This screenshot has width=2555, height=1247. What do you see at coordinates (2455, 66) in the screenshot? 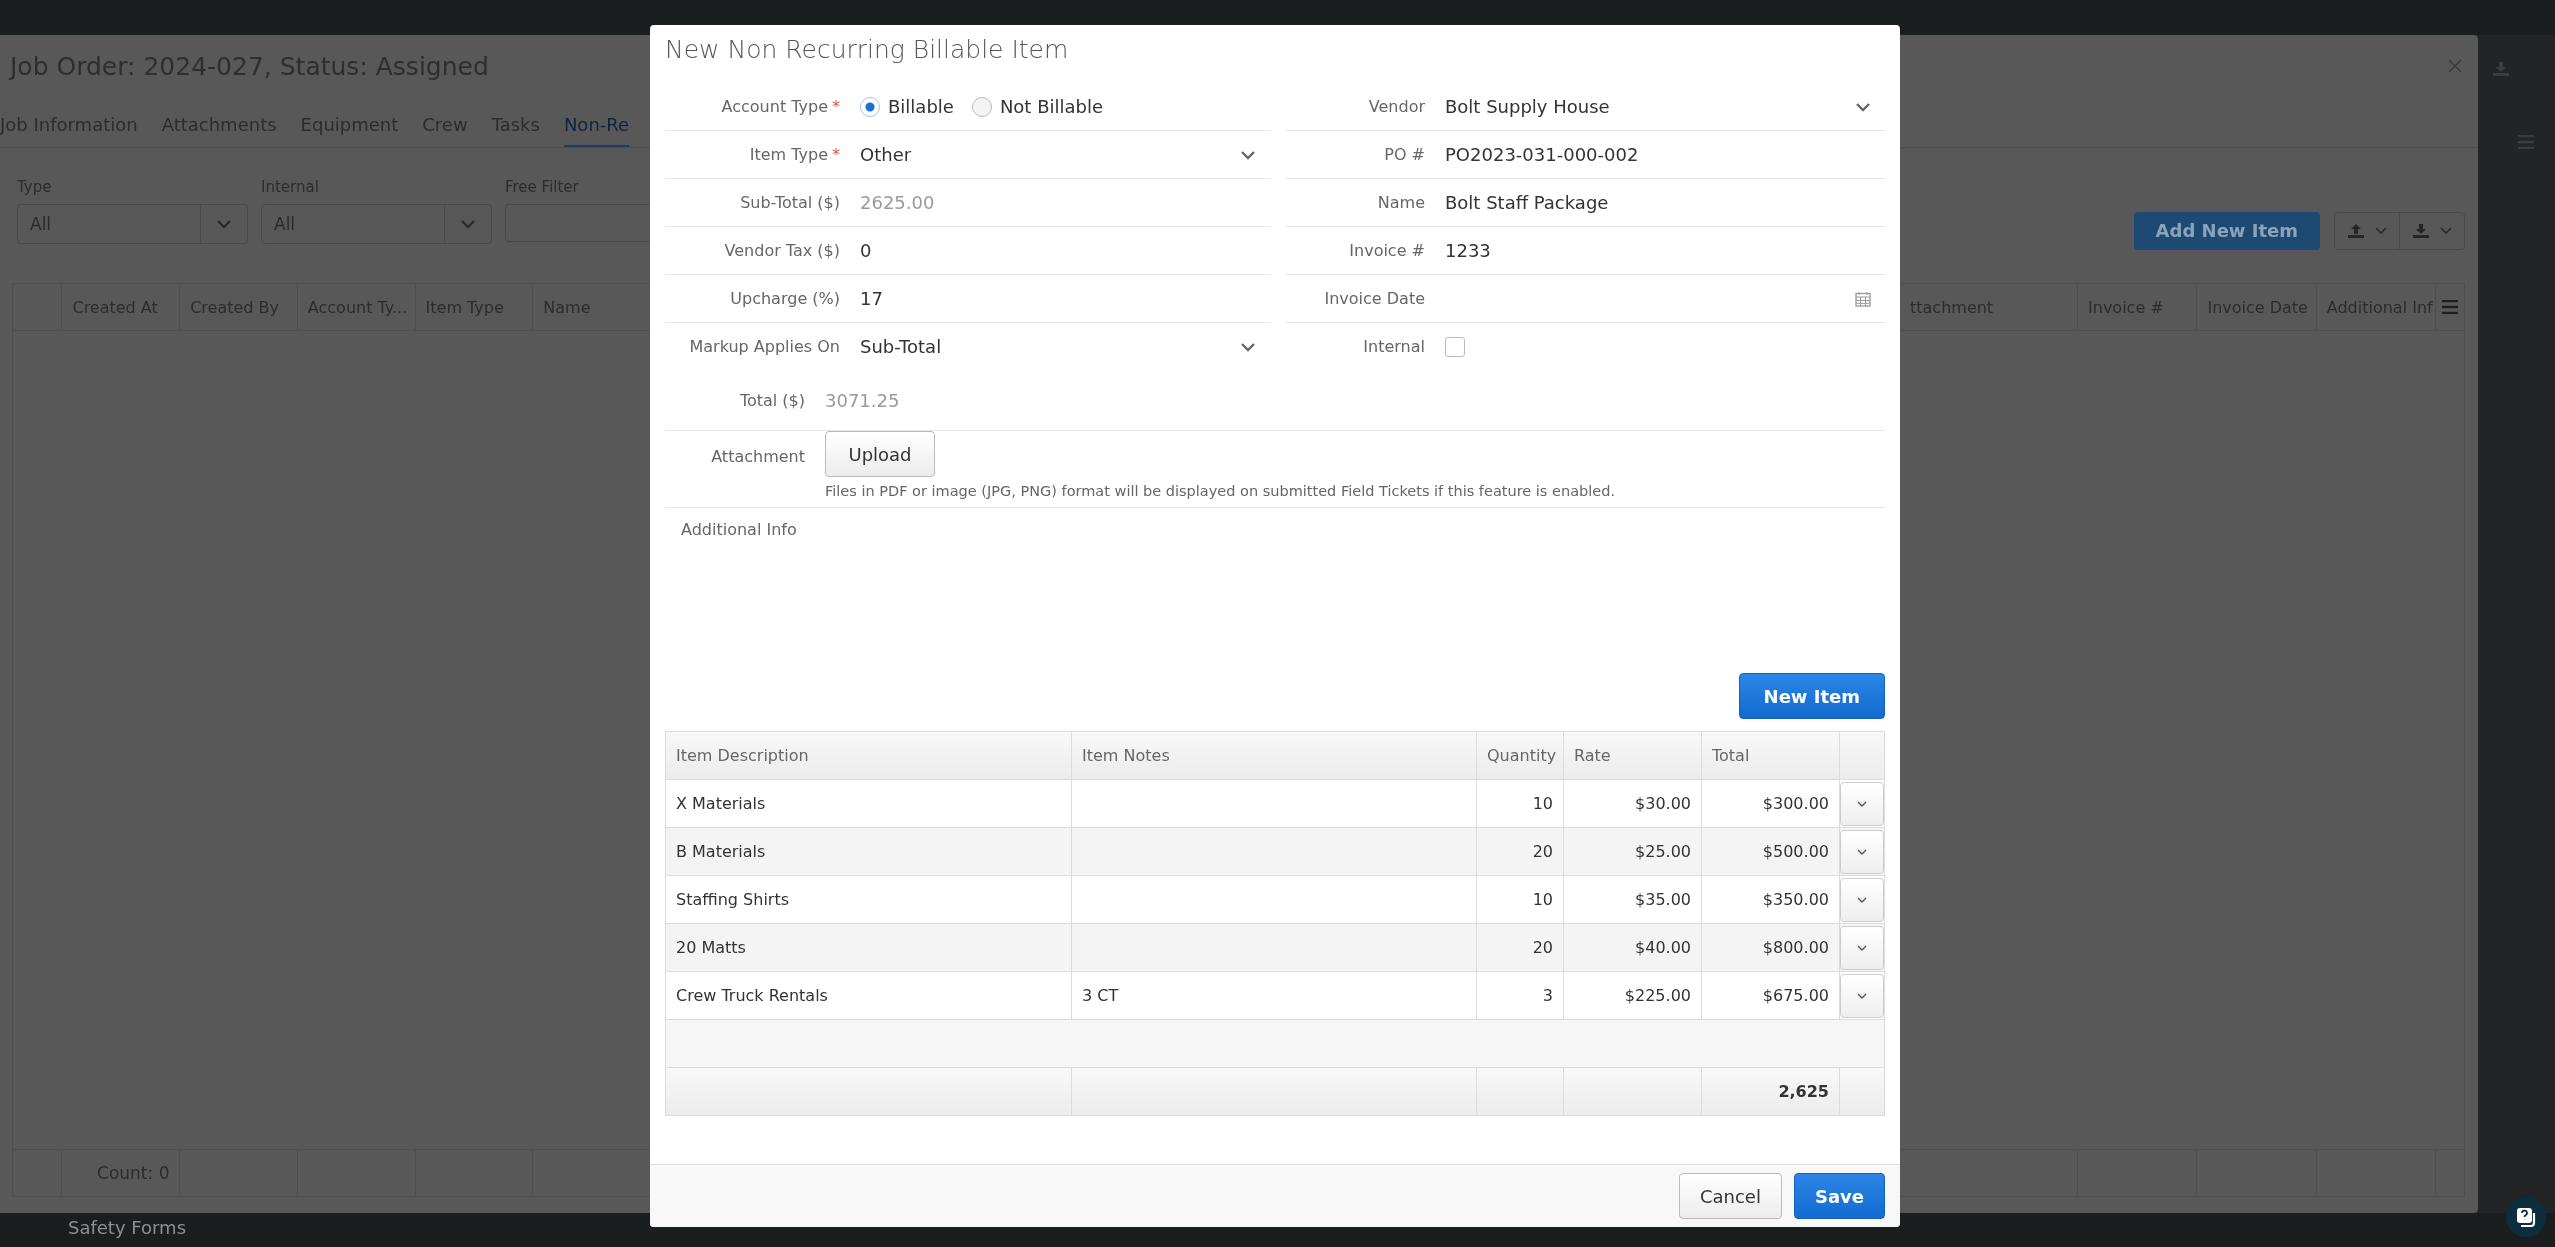
I see `close-icon` at bounding box center [2455, 66].